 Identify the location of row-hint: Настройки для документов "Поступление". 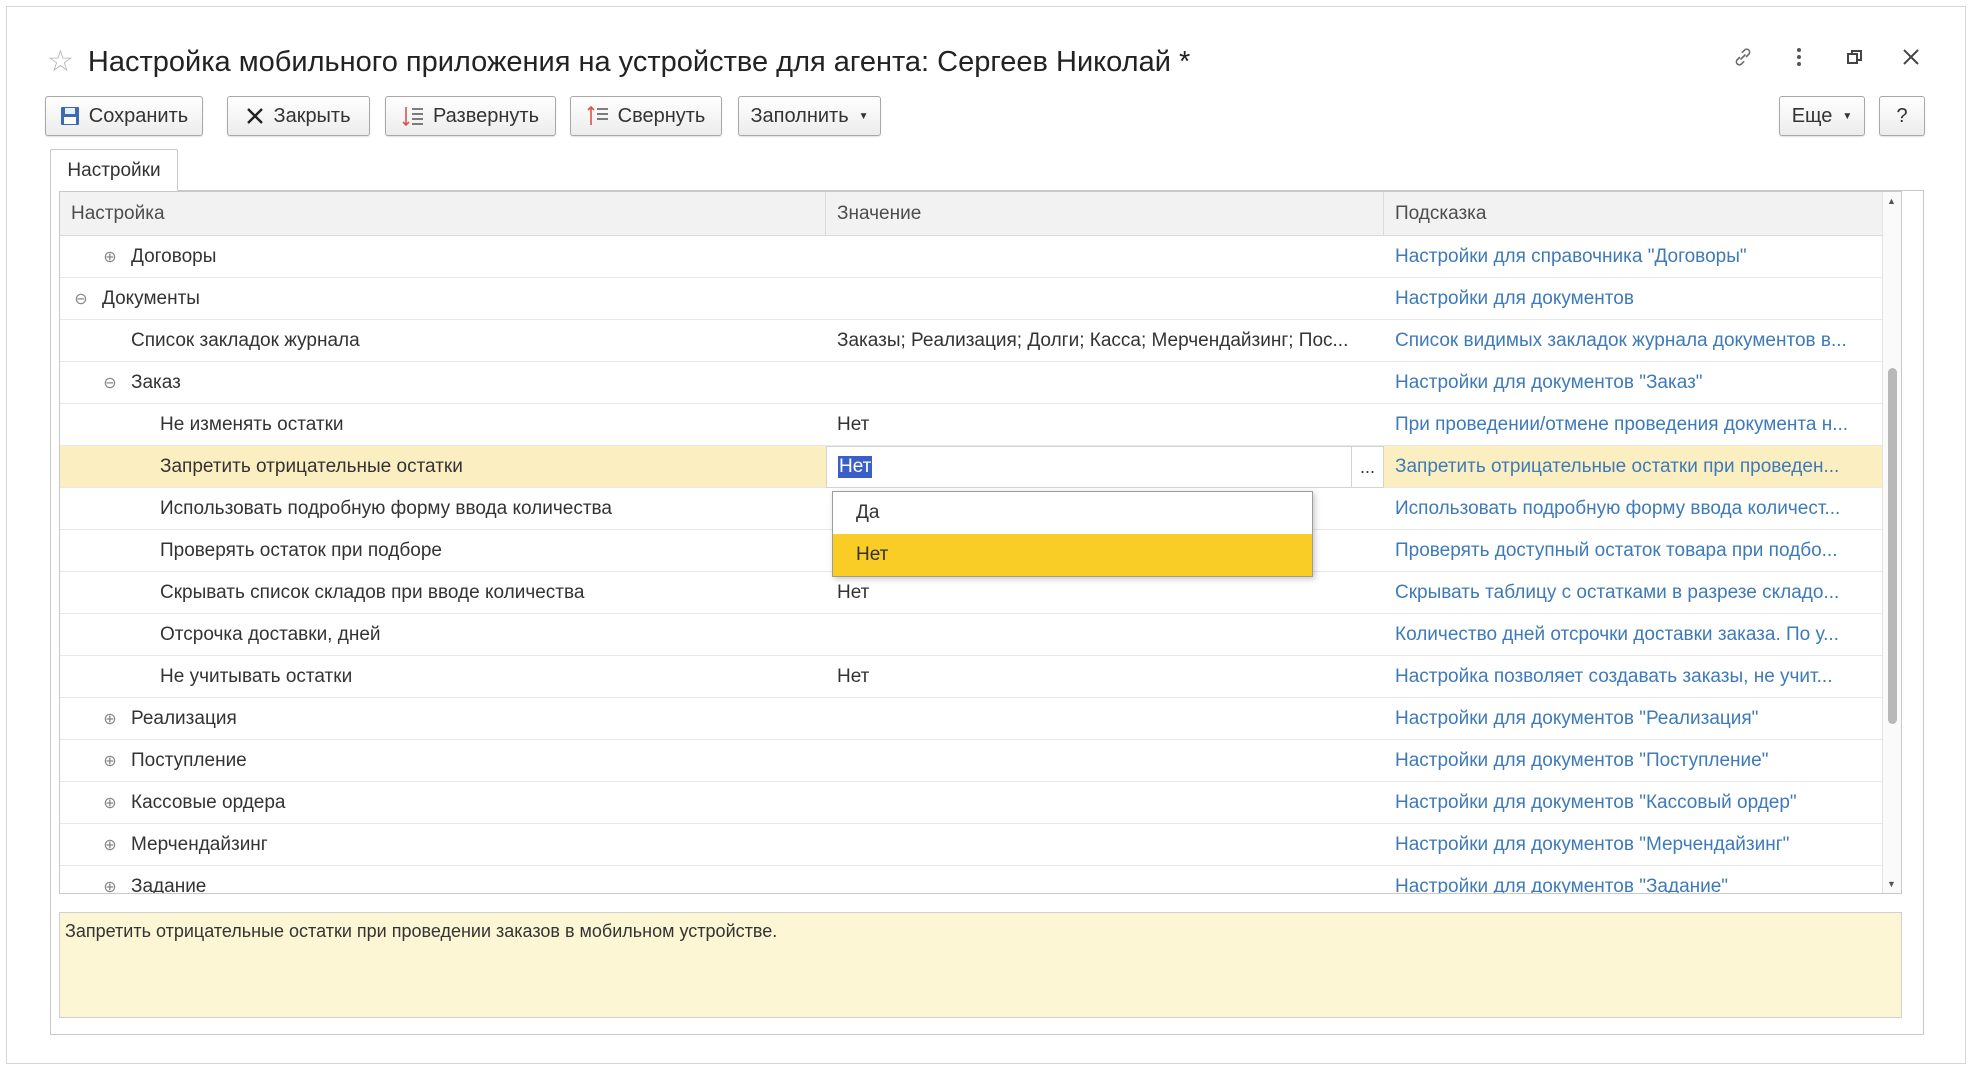
(1582, 760).